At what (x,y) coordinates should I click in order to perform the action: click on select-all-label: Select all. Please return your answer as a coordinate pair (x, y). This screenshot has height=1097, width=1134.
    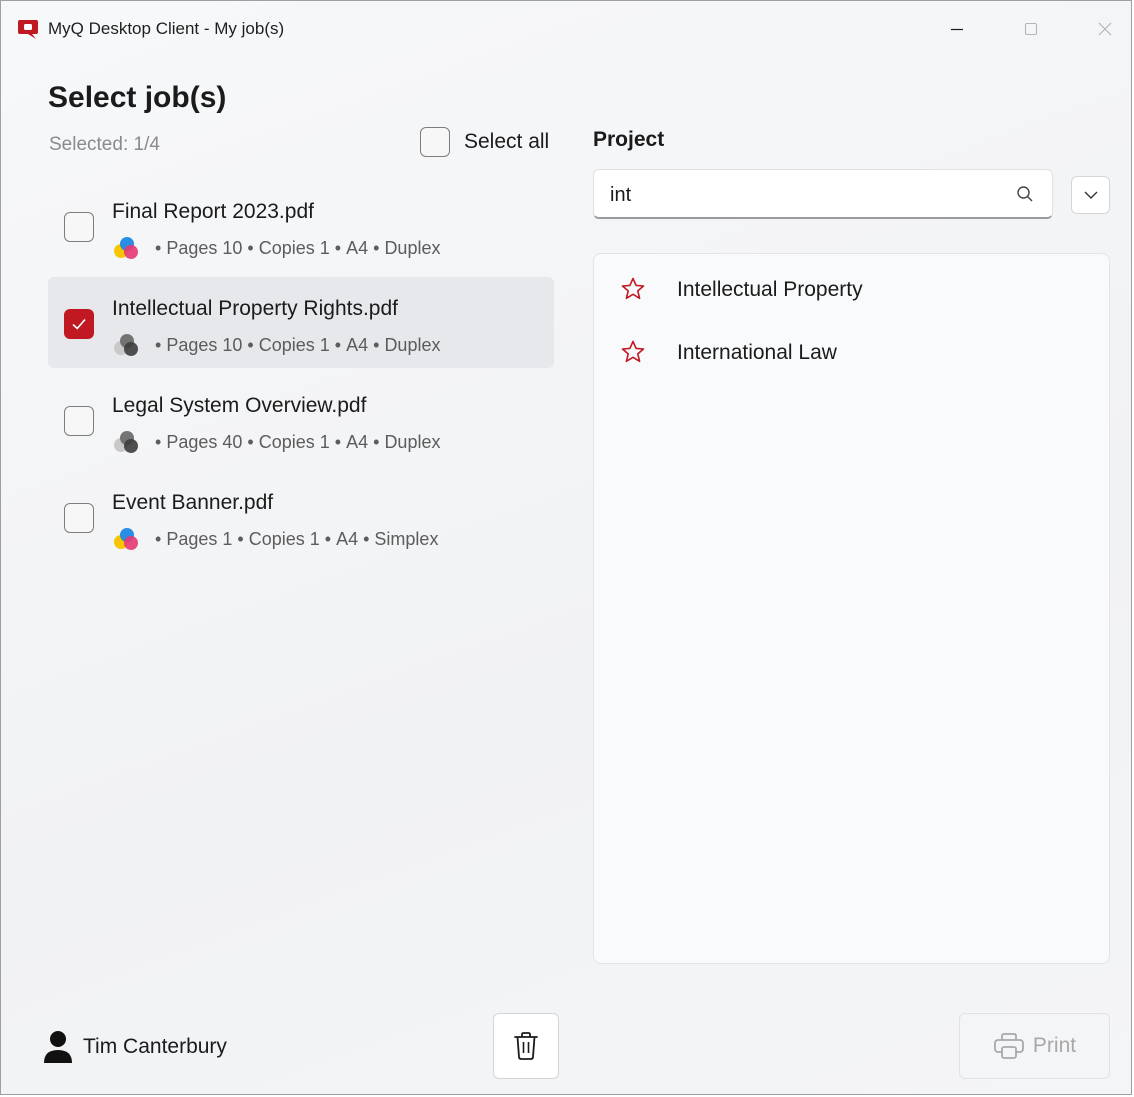
    Looking at the image, I should click on (507, 141).